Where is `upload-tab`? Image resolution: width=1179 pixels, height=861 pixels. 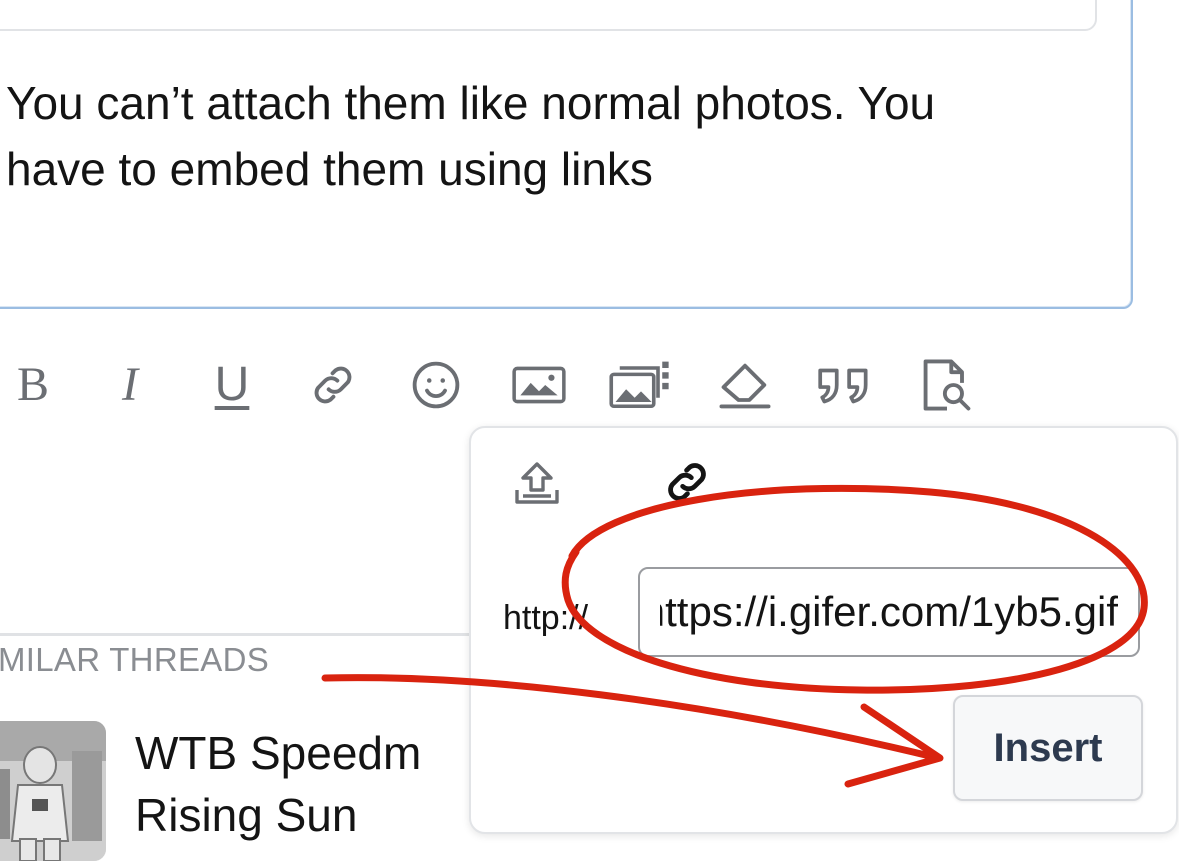
upload-tab is located at coordinates (537, 484).